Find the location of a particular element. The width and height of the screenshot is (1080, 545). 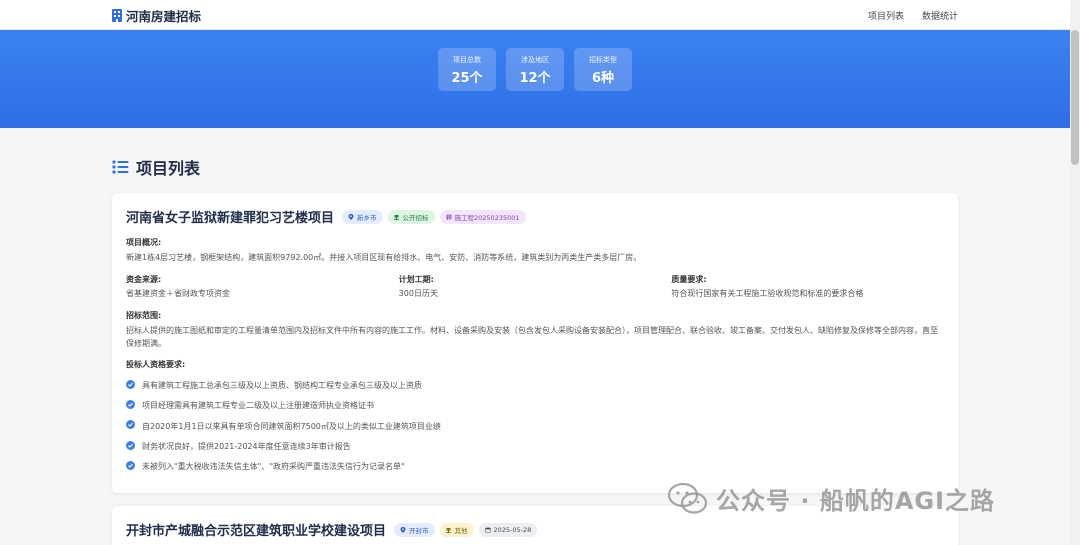

list-item: 具有建筑工程施工总承包三级及以上资质、钢结构工程专业承包三级及以上资质 is located at coordinates (535, 384).